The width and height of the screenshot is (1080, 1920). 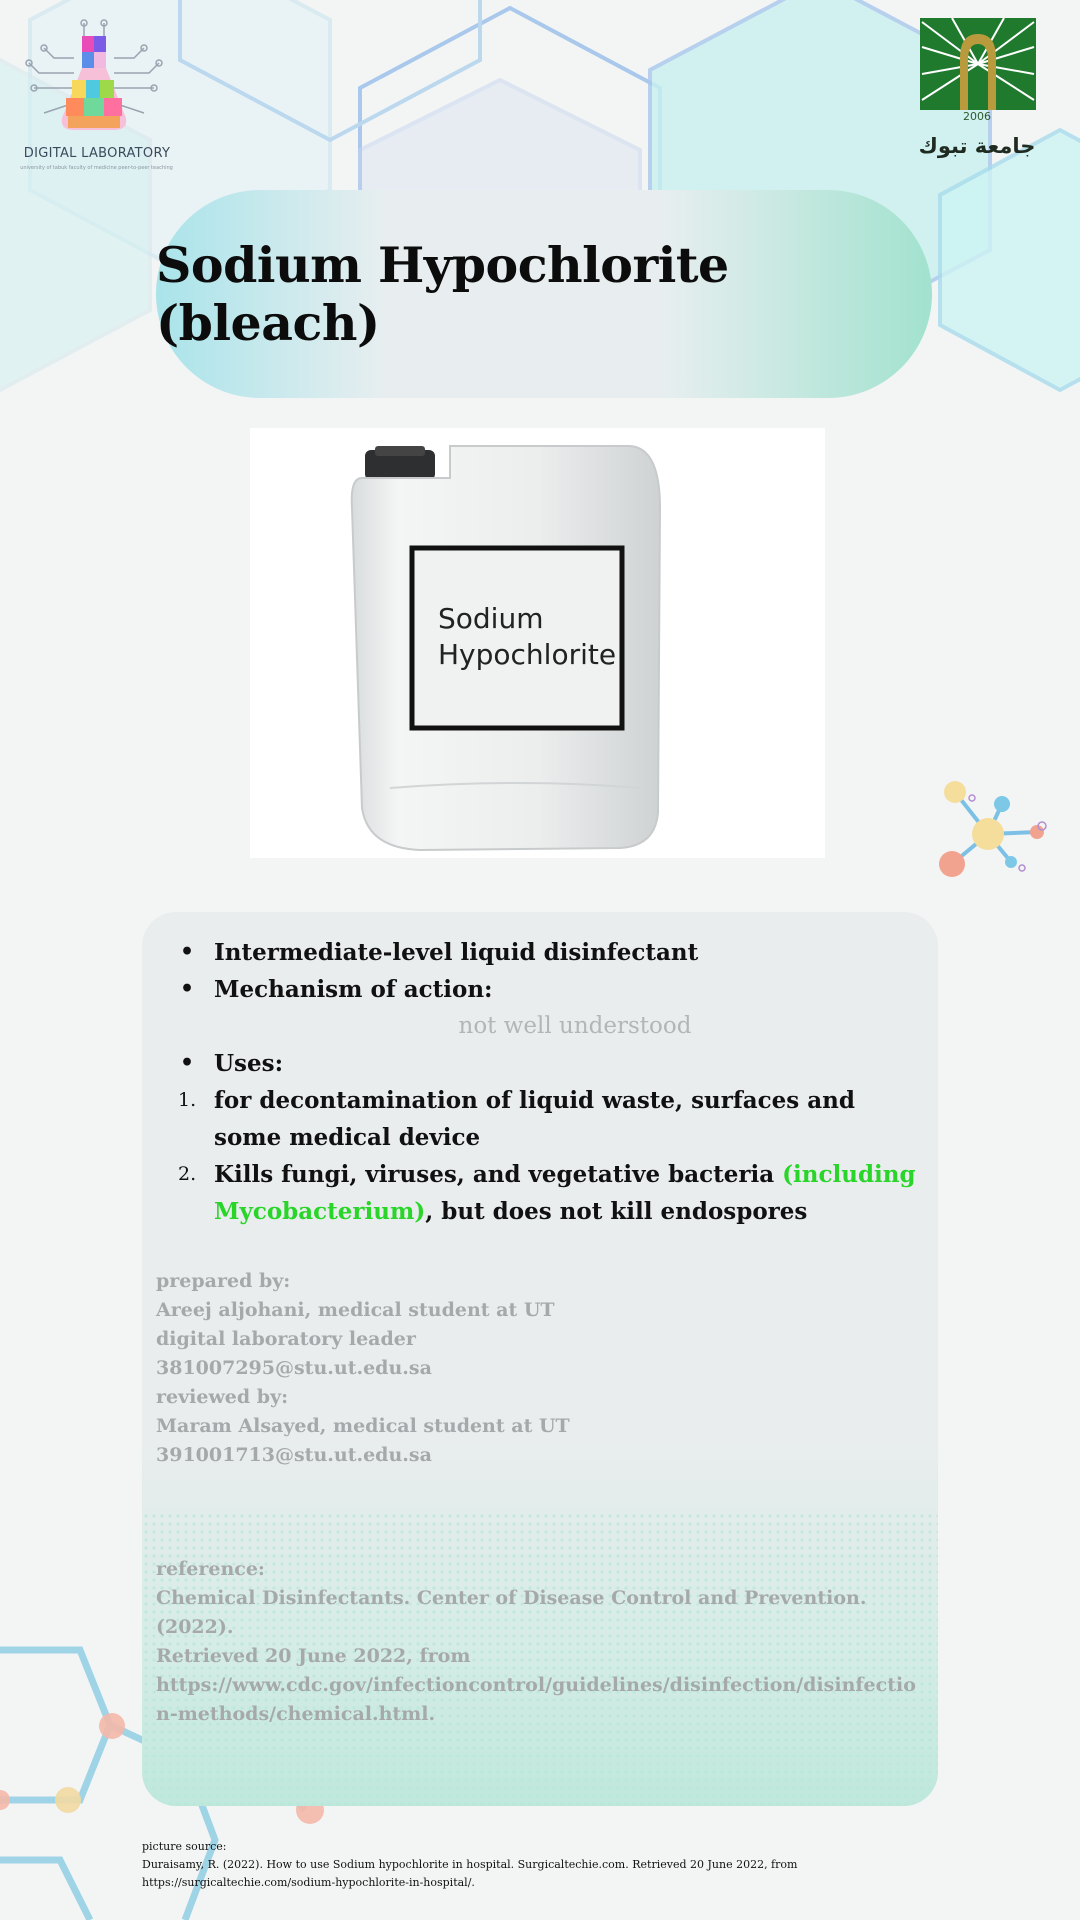 I want to click on prepared-role: digital laboratory leader, so click(x=286, y=1339).